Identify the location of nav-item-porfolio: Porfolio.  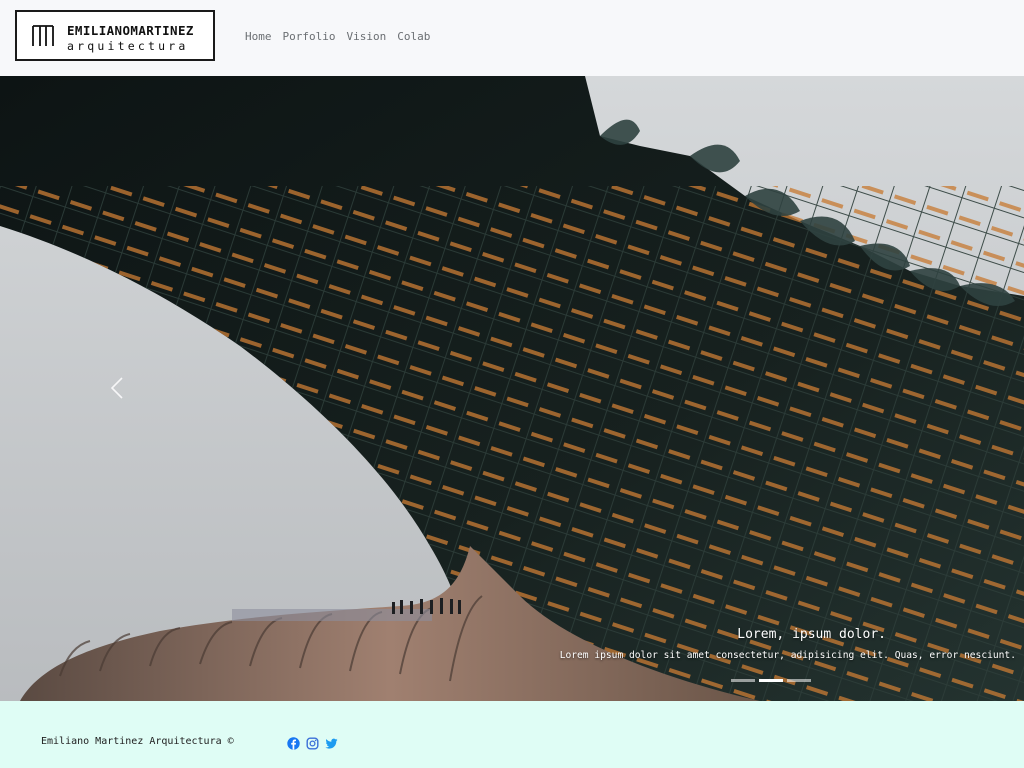
(309, 36).